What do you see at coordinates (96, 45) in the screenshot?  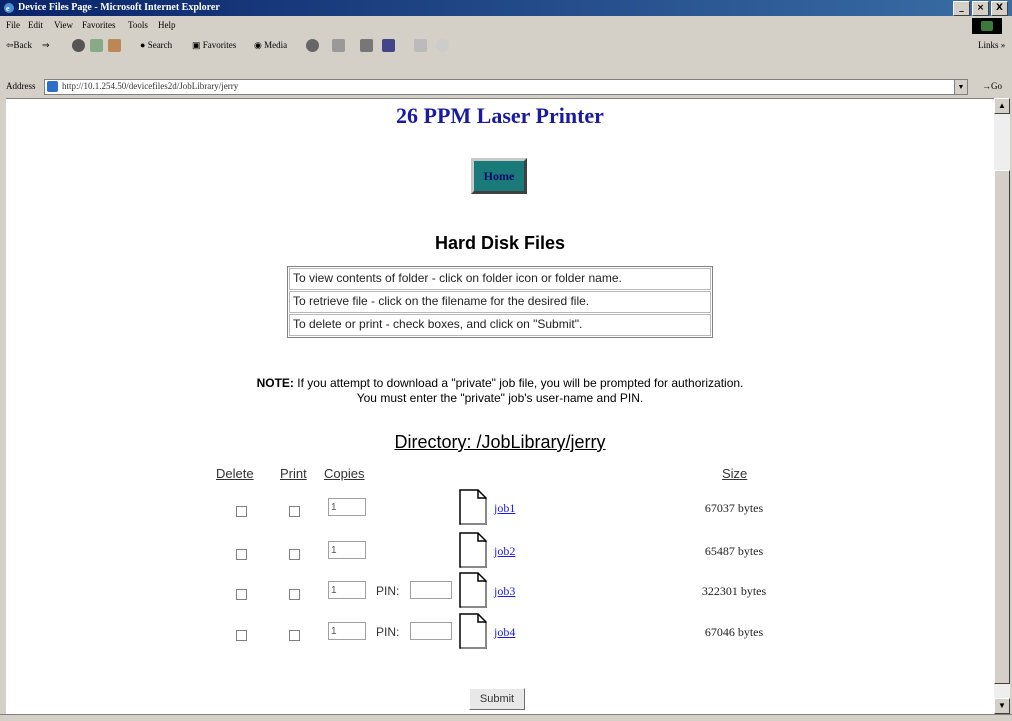 I see `refresh-icon` at bounding box center [96, 45].